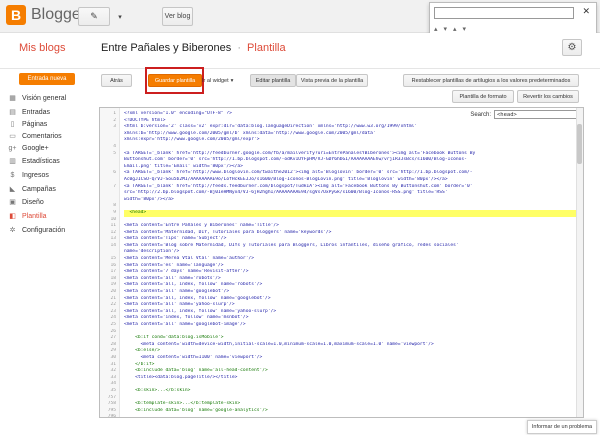 This screenshot has height=435, width=600. What do you see at coordinates (175, 239) in the screenshot?
I see `line-content: <meta content='Tips' name='Subject'/>` at bounding box center [175, 239].